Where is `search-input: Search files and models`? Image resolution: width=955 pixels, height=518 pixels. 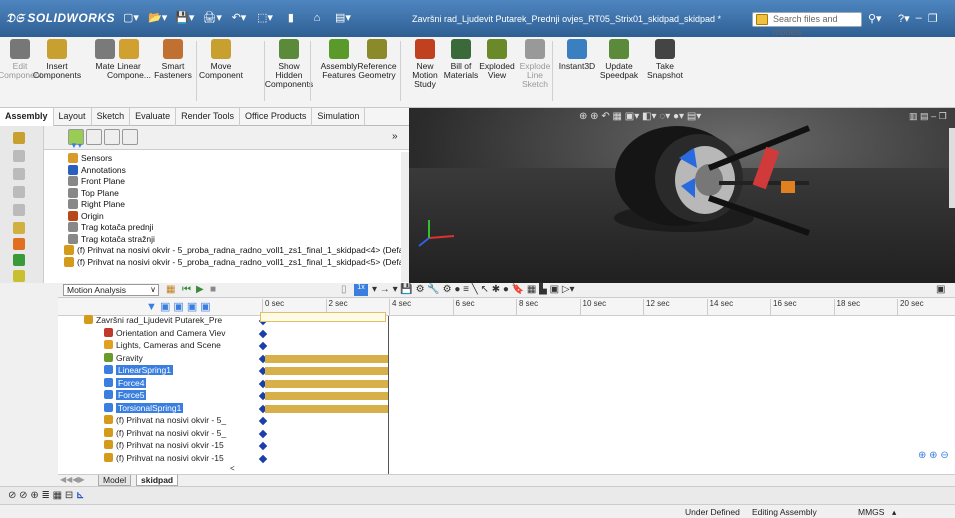
search-input: Search files and models is located at coordinates (807, 24).